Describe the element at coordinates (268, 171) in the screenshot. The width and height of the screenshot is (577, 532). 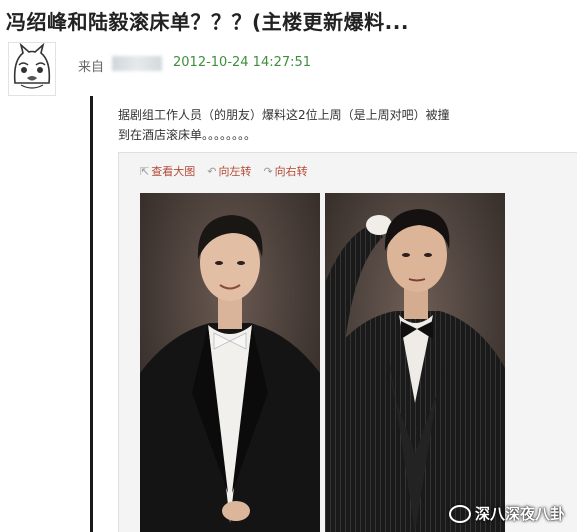
I see `rotate-right-icon: ↷` at that location.